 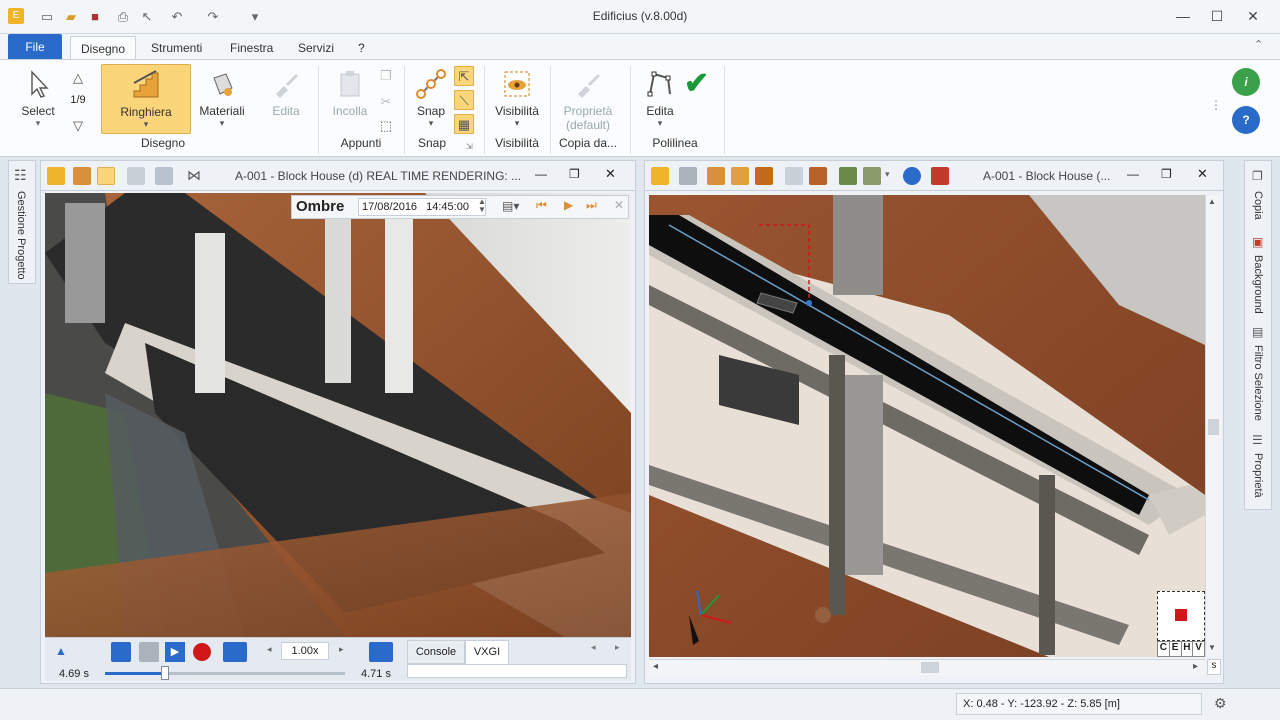 I want to click on snap-endpoint-icon: ⇱, so click(x=464, y=76).